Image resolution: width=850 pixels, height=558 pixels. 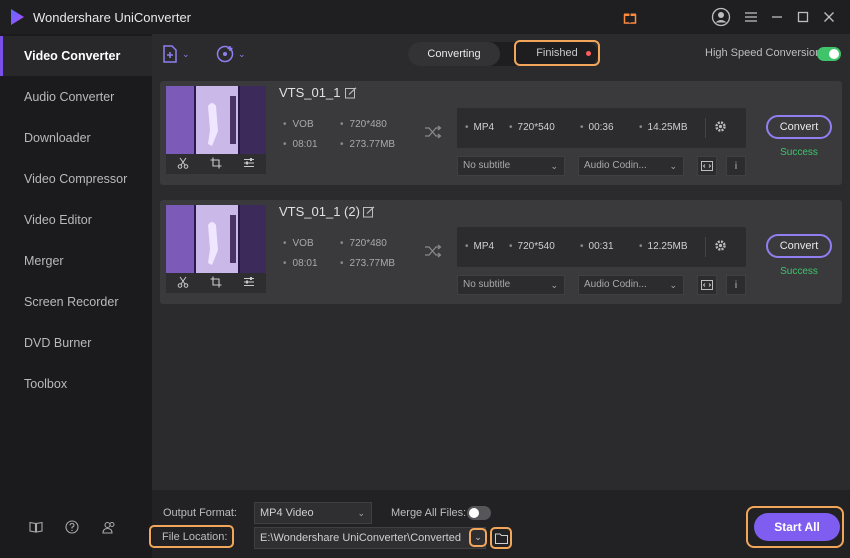 What do you see at coordinates (112, 17) in the screenshot?
I see `app-title: Wondershare UniConverter` at bounding box center [112, 17].